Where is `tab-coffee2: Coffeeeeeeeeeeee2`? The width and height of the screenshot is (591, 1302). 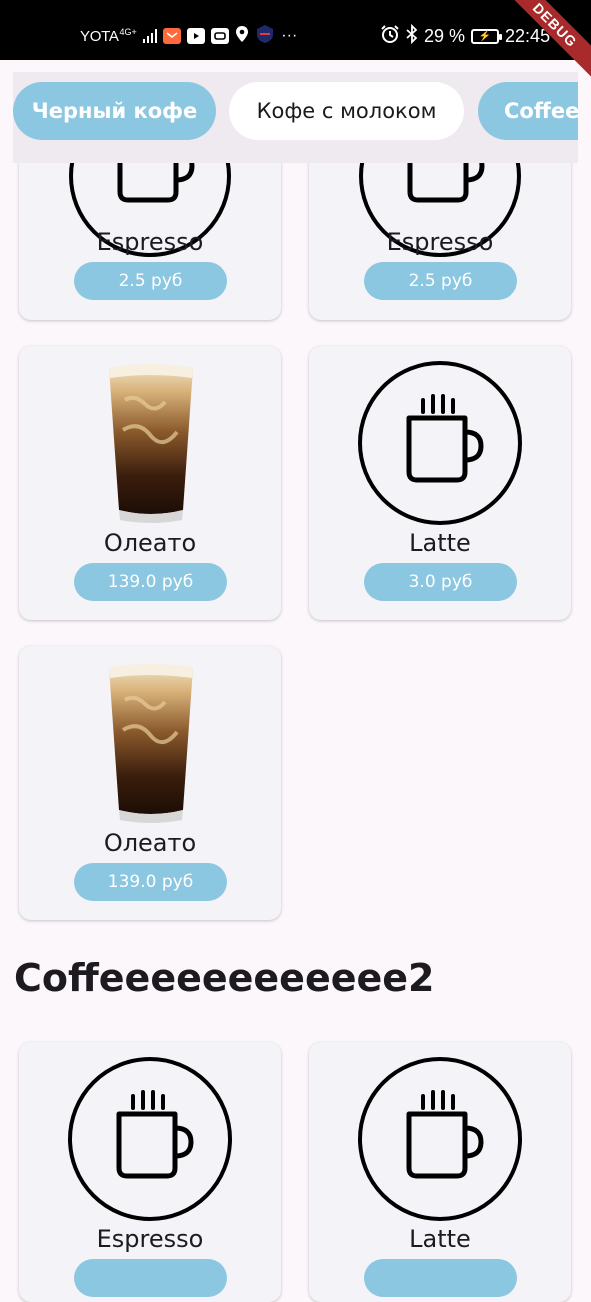
tab-coffee2: Coffeeeeeeeeeeee2 is located at coordinates (528, 111).